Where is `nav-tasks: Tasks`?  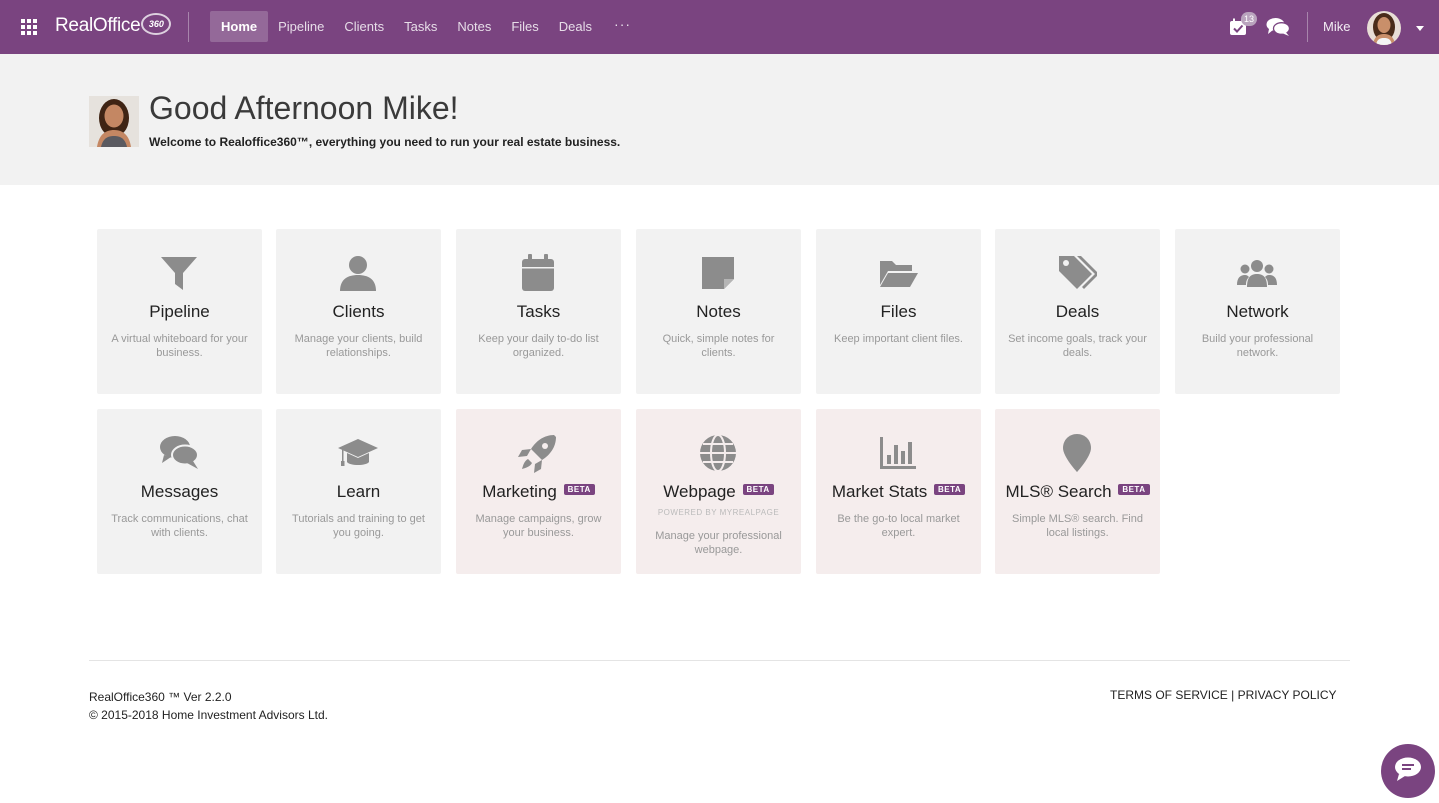 nav-tasks: Tasks is located at coordinates (420, 26).